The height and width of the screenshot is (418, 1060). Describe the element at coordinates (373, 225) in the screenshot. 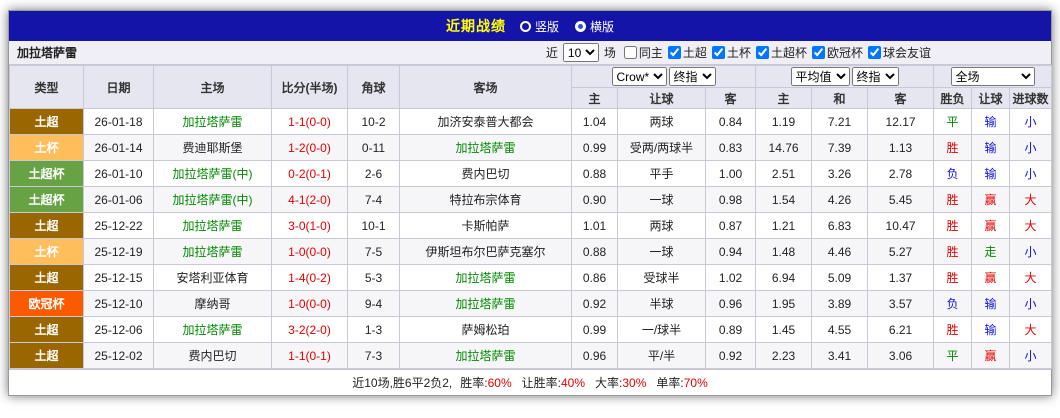

I see `corner-score: 10-1` at that location.